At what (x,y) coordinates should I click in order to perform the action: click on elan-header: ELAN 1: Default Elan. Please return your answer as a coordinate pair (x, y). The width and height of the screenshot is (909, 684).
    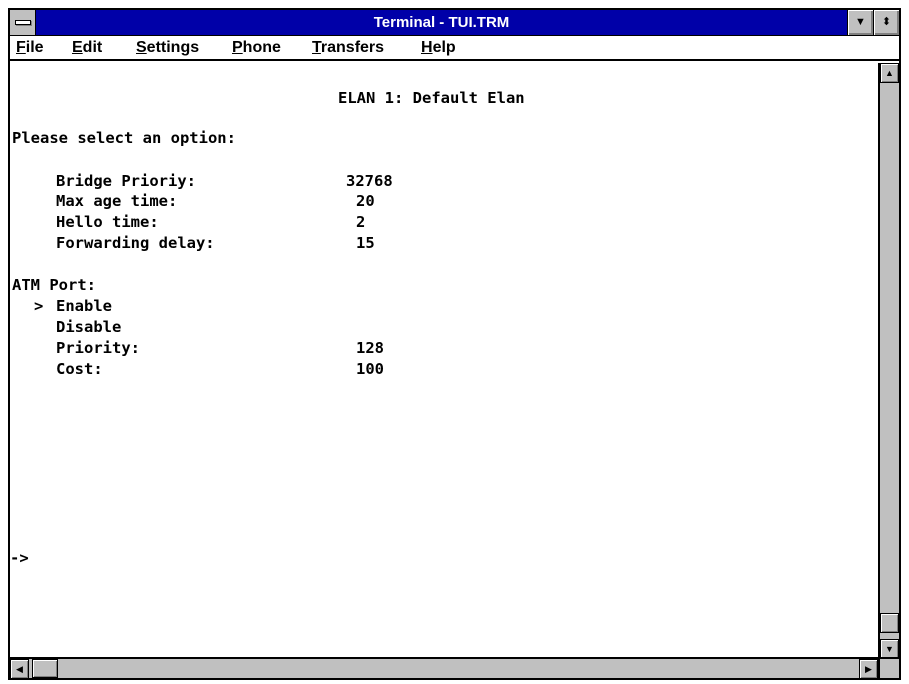
    Looking at the image, I should click on (431, 98).